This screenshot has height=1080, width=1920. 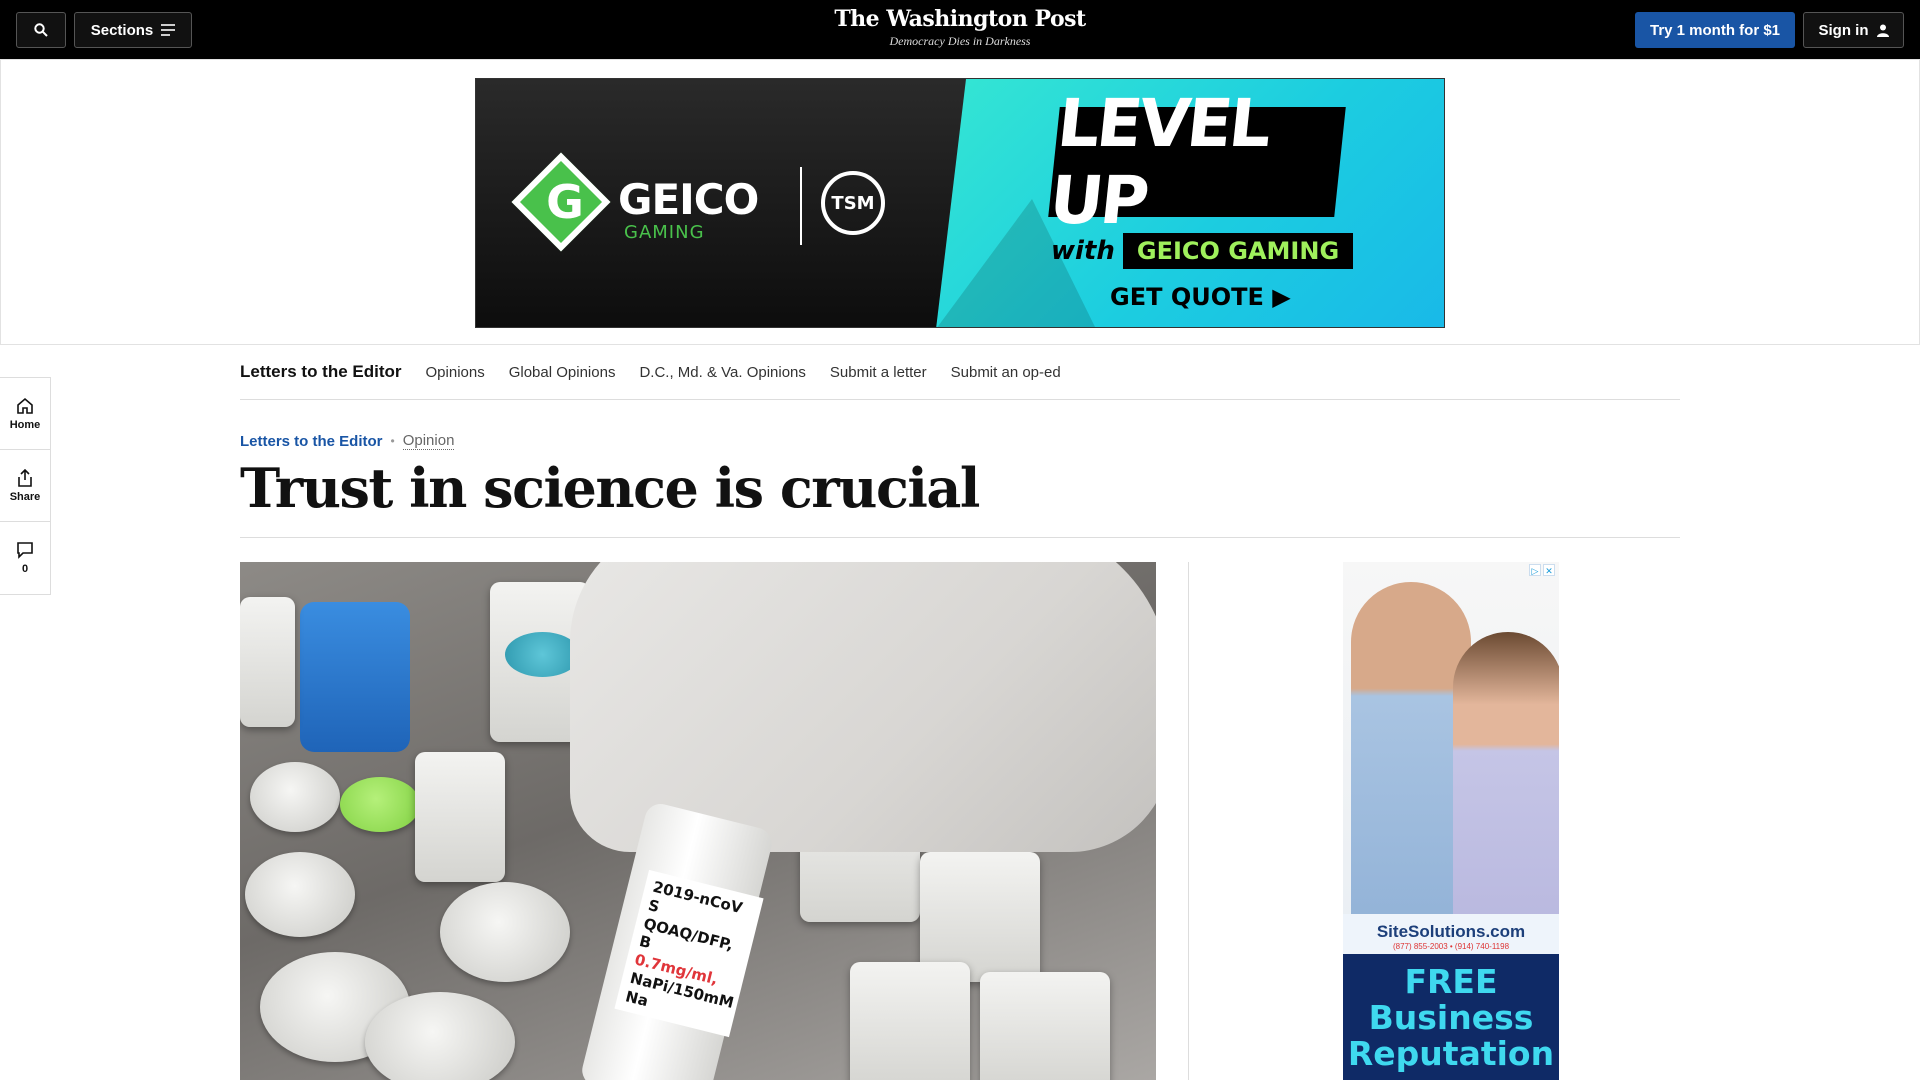 What do you see at coordinates (168, 30) in the screenshot?
I see `menu-icon` at bounding box center [168, 30].